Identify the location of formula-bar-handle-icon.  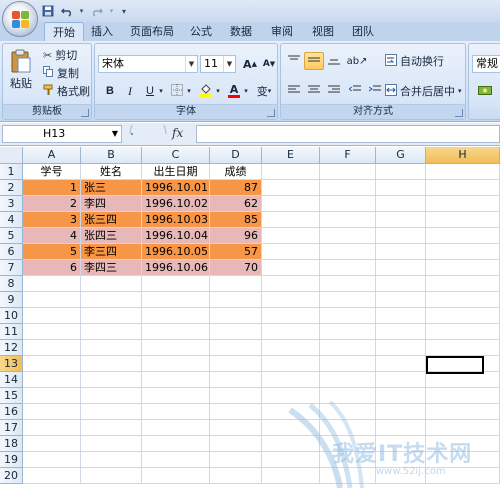
(148, 134).